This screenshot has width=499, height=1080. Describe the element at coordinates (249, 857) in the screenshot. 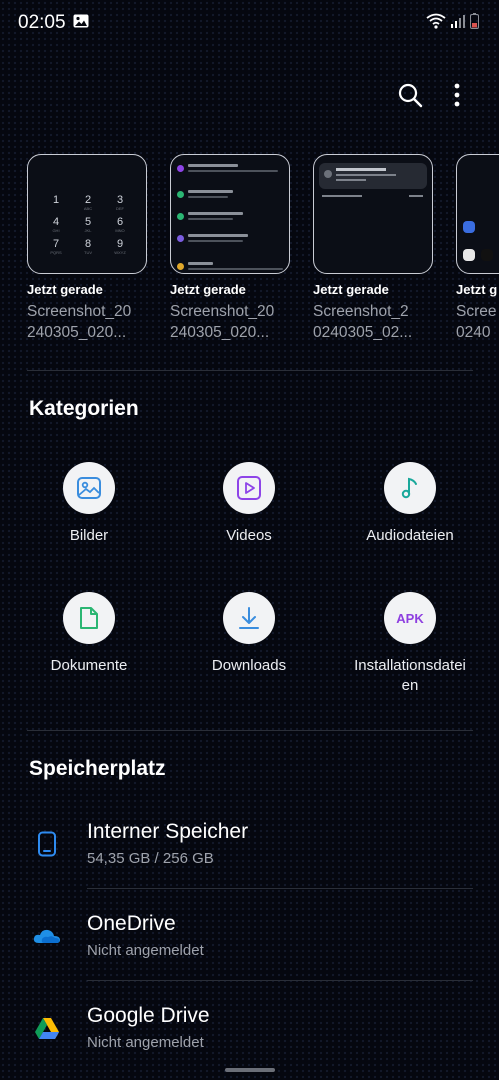

I see `storage-internal: Interner Speicher 54,35 GB / 256 GB` at that location.